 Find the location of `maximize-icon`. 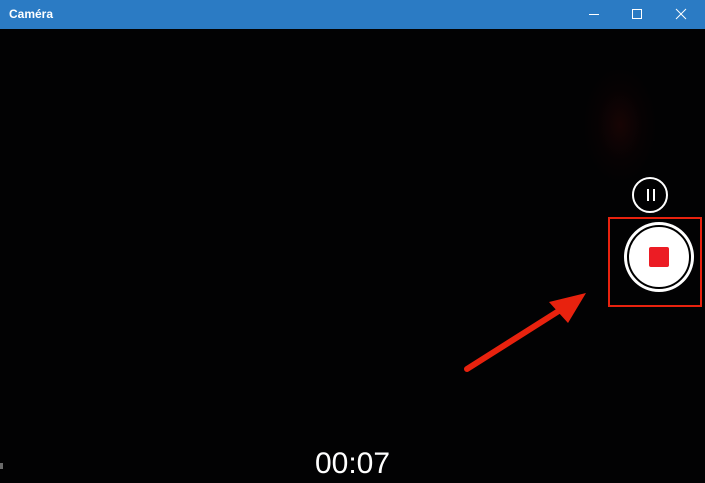

maximize-icon is located at coordinates (637, 14).